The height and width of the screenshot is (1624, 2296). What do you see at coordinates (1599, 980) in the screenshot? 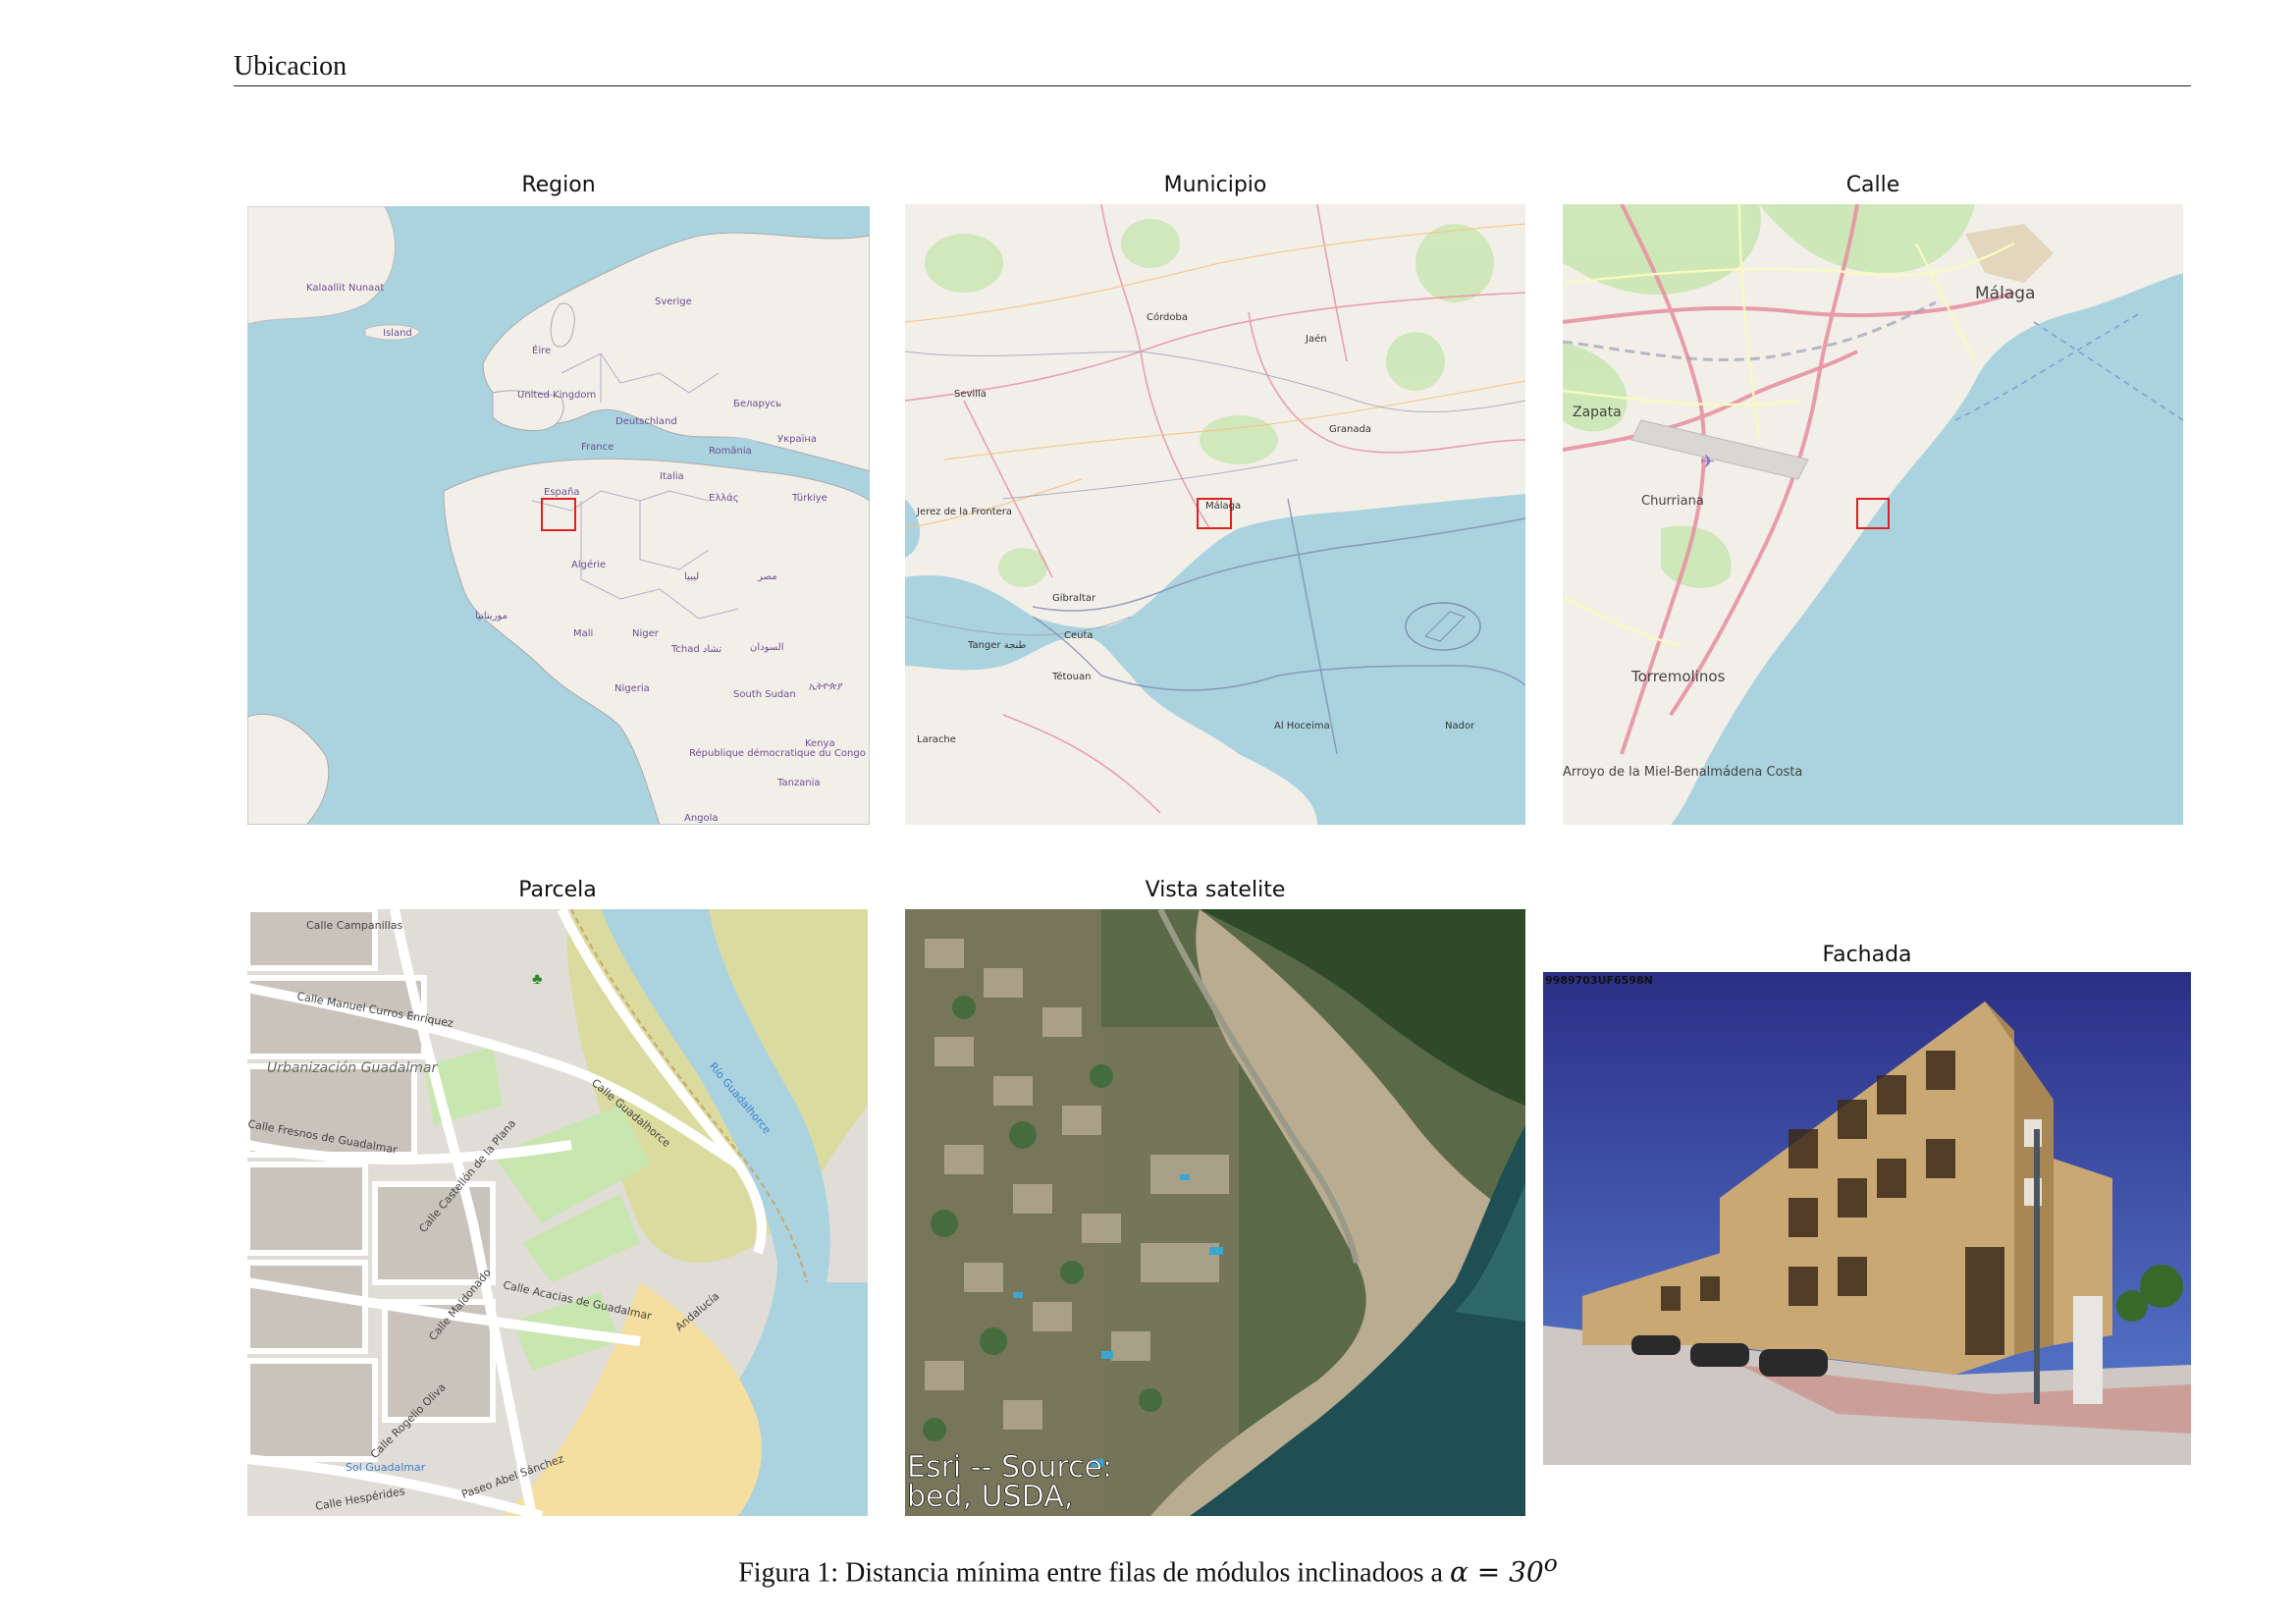
I see `cadastral-id: 9989703UF6598N` at bounding box center [1599, 980].